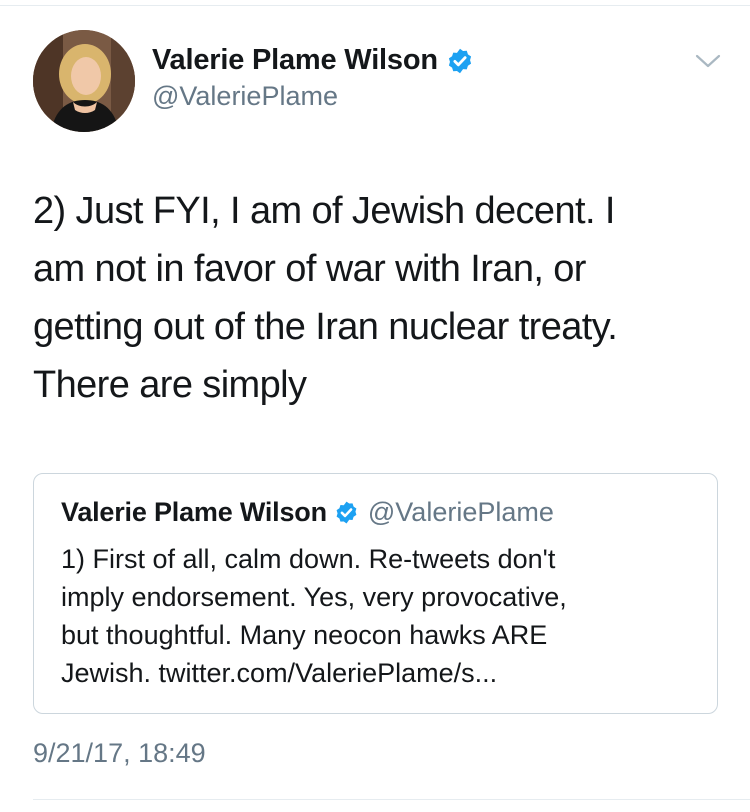 This screenshot has height=812, width=750. Describe the element at coordinates (119, 753) in the screenshot. I see `tweet-timestamp: 9/21/17, 18:49` at that location.